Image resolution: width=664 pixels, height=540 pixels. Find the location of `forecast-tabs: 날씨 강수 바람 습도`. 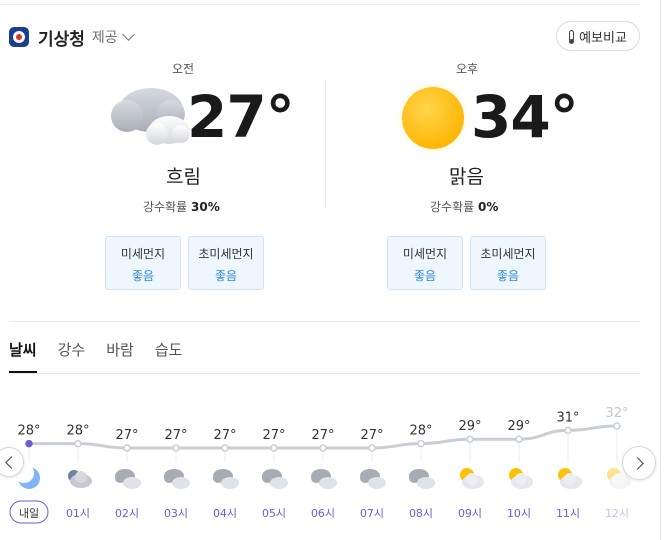

forecast-tabs: 날씨 강수 바람 습도 is located at coordinates (106, 356).